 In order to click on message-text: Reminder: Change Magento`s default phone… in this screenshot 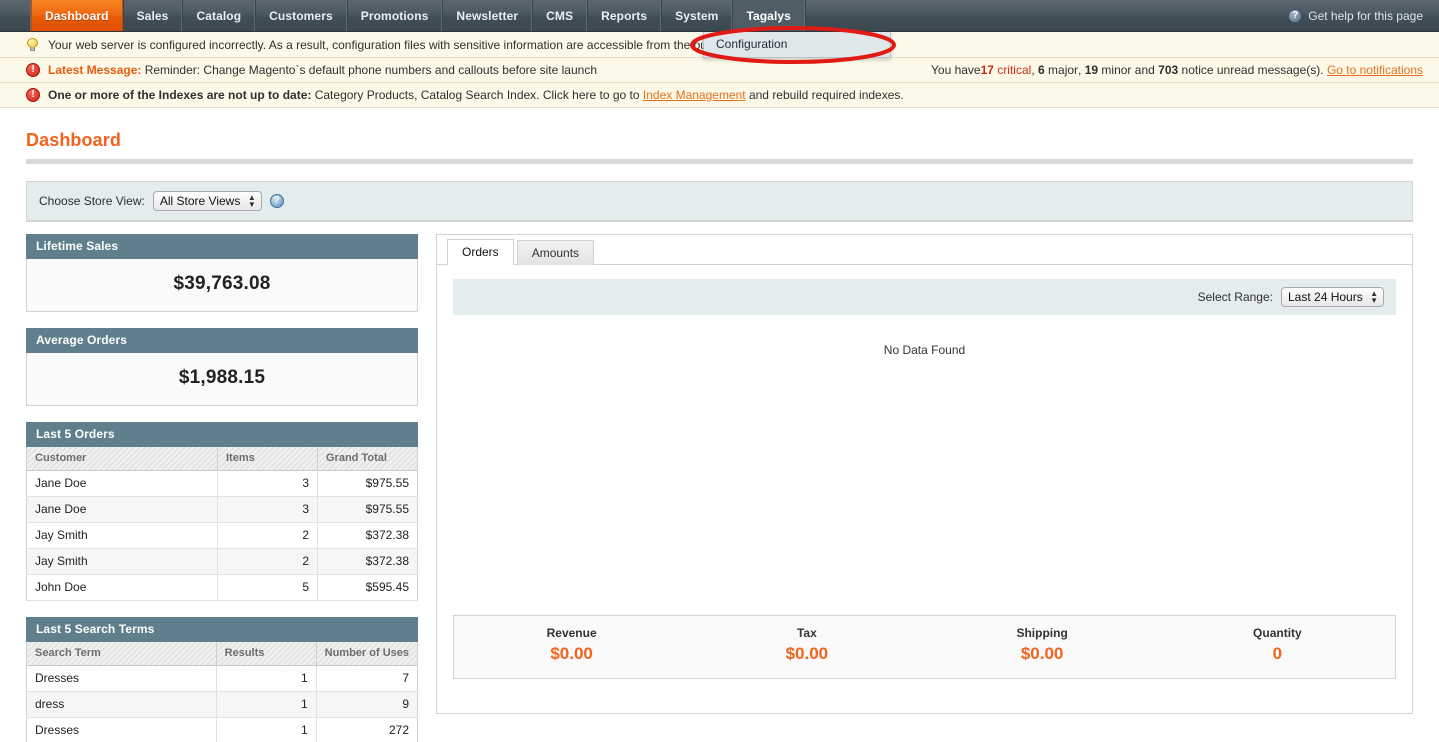, I will do `click(370, 70)`.